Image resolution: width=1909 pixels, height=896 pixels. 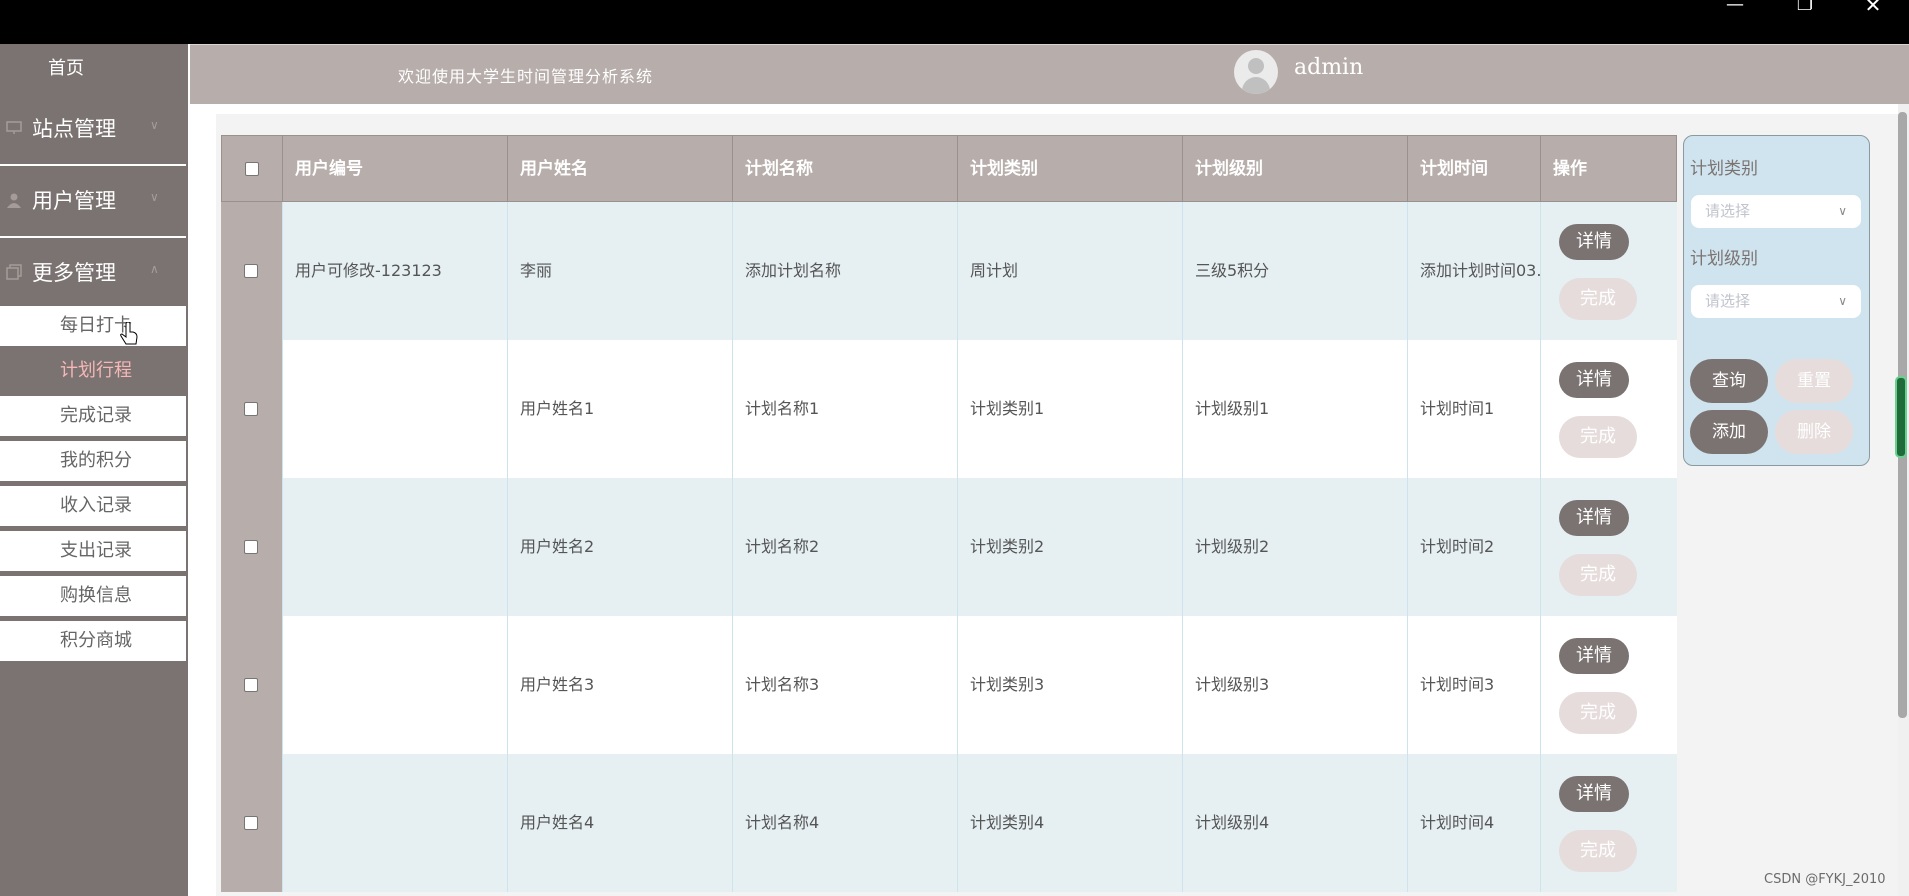 What do you see at coordinates (1901, 417) in the screenshot?
I see `scrollbar-grip` at bounding box center [1901, 417].